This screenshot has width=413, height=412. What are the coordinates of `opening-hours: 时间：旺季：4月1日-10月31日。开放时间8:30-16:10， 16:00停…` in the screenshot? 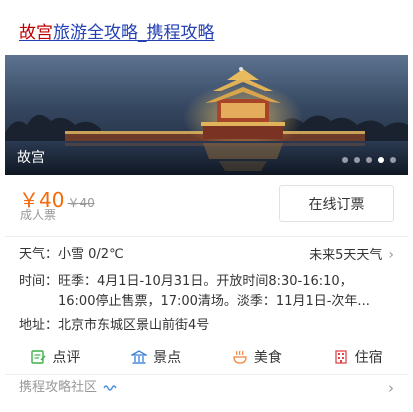 It's located at (206, 292).